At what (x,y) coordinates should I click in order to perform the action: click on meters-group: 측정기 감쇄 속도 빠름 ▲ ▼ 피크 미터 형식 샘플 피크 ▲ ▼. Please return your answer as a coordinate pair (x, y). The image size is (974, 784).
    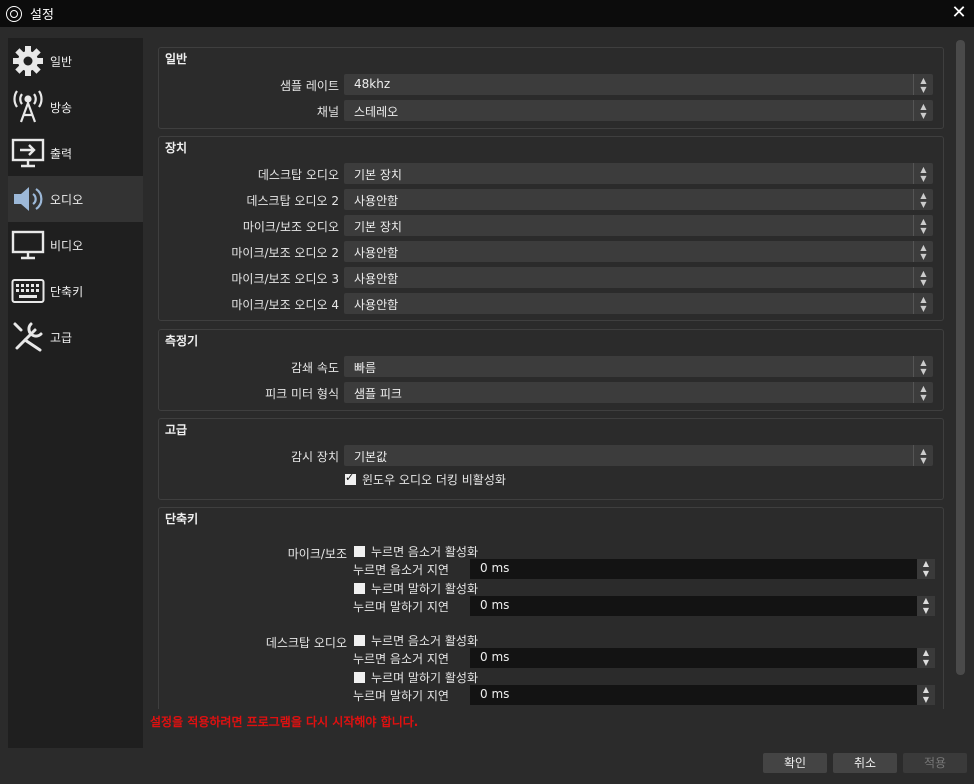
    Looking at the image, I should click on (551, 370).